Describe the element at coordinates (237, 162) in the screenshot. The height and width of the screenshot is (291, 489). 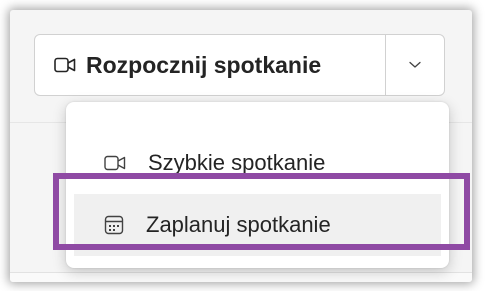
I see `menu-item-label: Szybkie spotkanie` at that location.